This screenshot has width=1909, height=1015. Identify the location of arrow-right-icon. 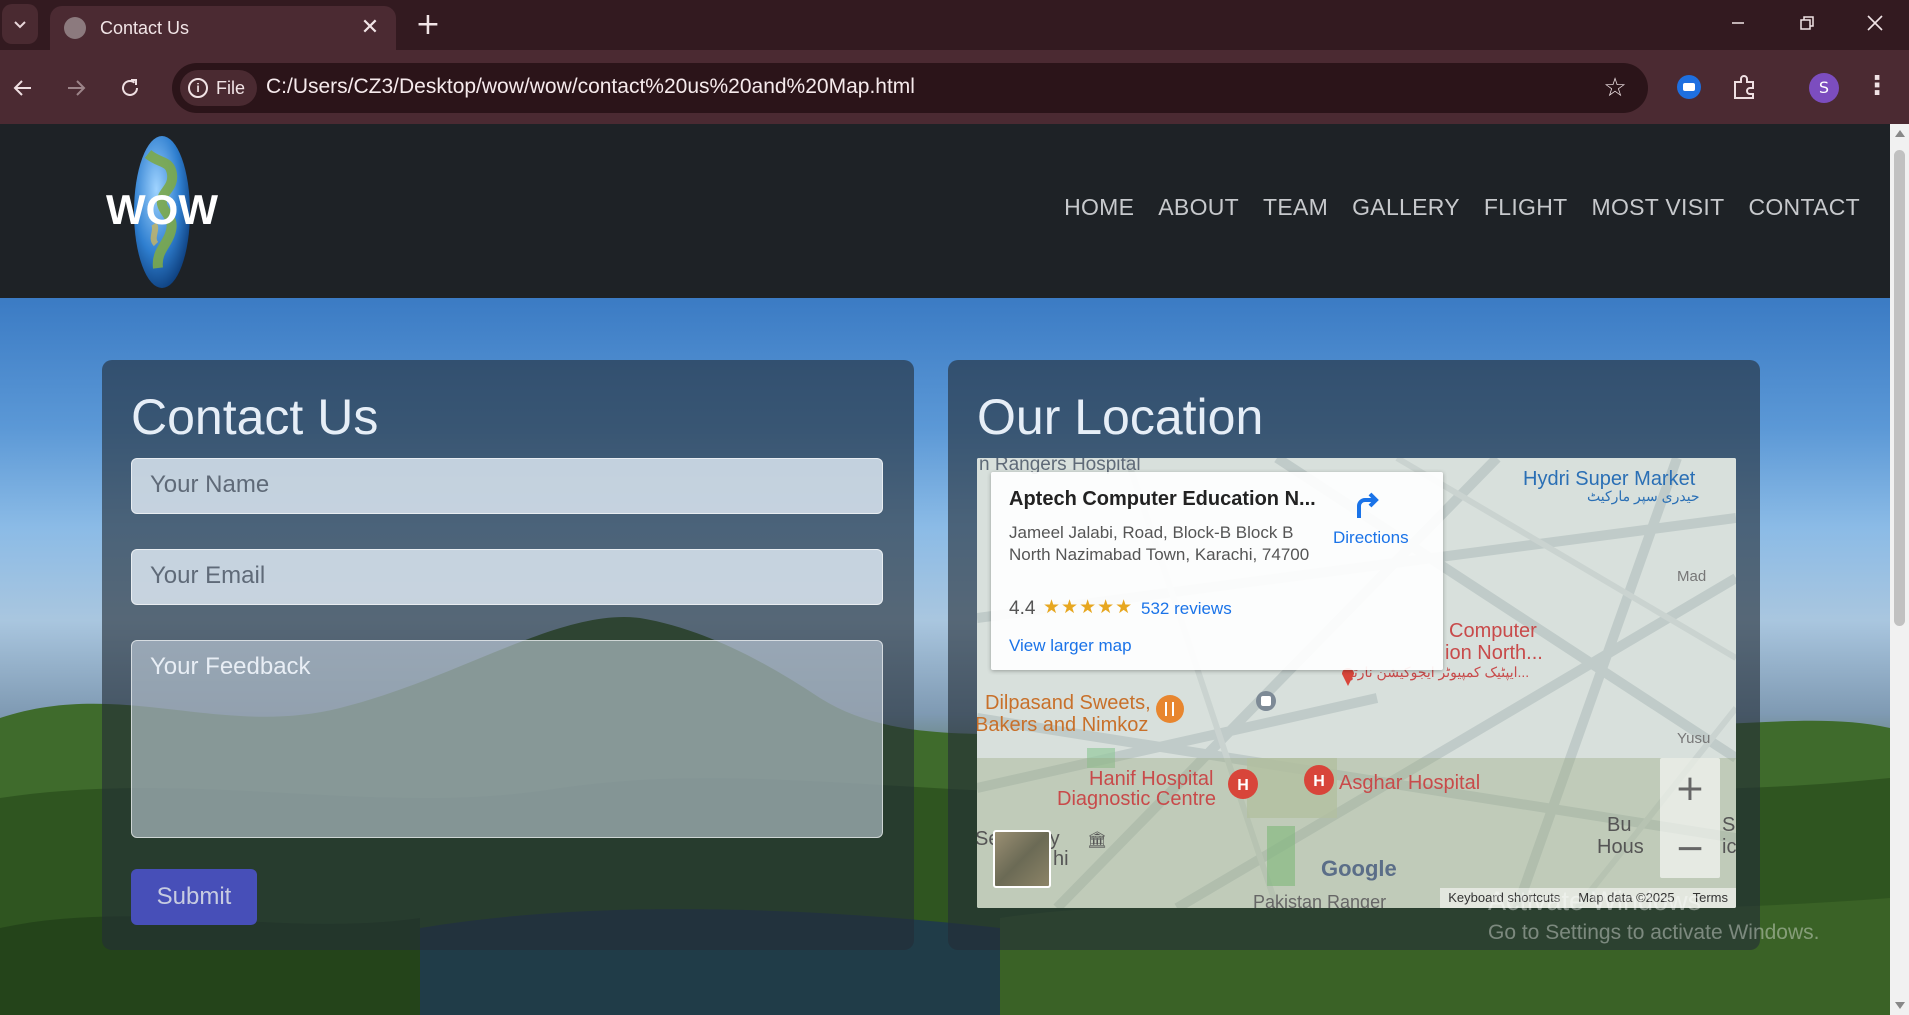
(77, 88).